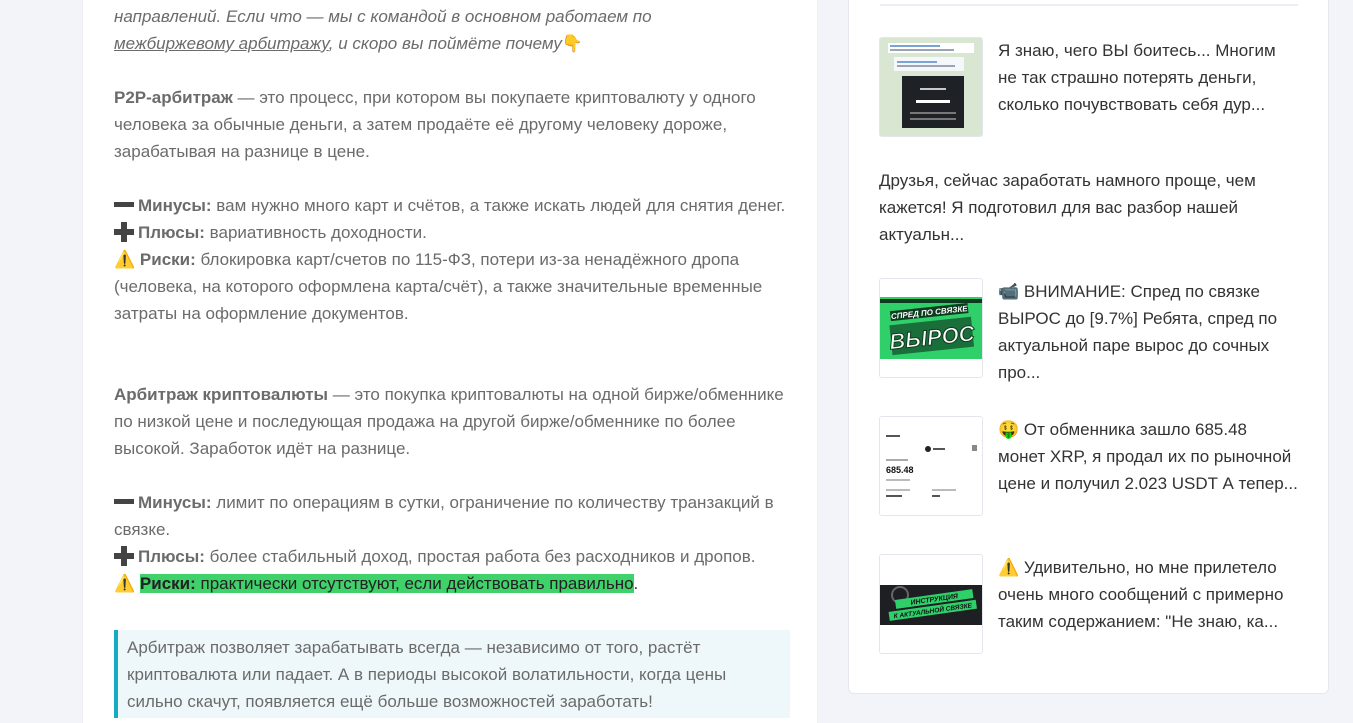 The width and height of the screenshot is (1353, 723). I want to click on instruction-banner-image: ИНСТРУКЦИЯ К АКТУАЛЬНОЙ СВЯЗКЕ, so click(931, 604).